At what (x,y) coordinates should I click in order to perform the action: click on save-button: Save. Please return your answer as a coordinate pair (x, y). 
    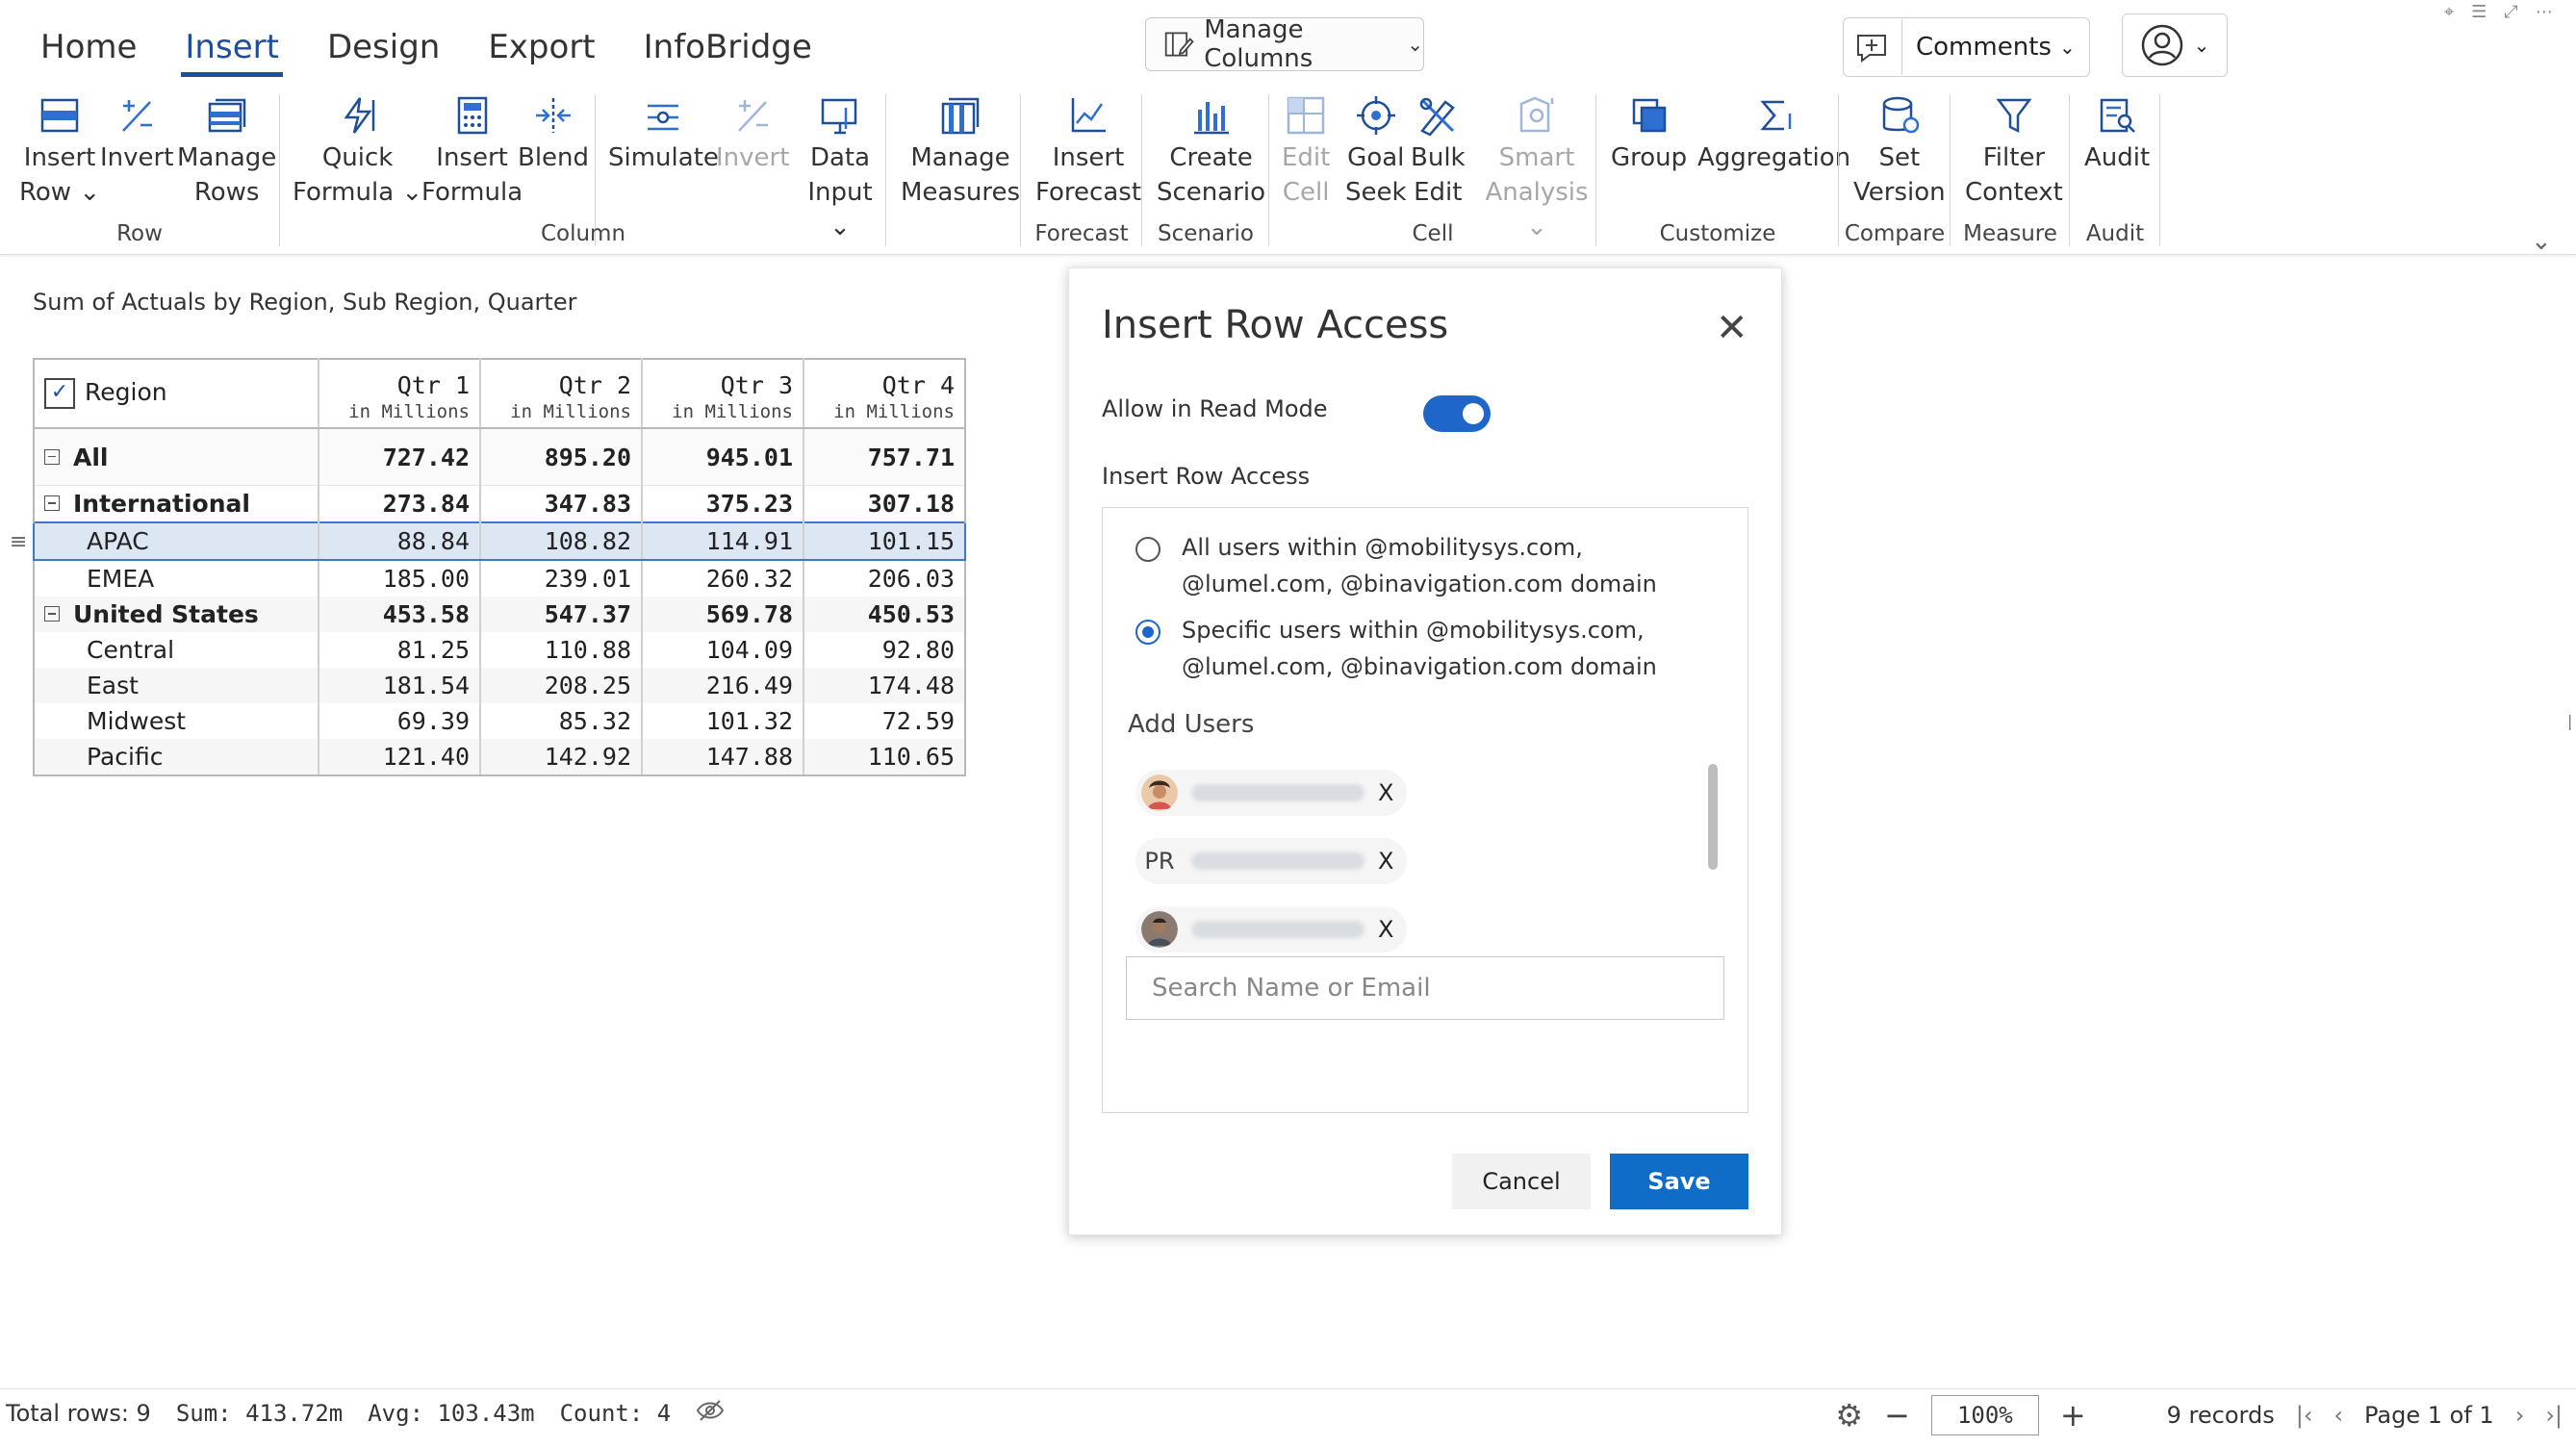
    Looking at the image, I should click on (1679, 1181).